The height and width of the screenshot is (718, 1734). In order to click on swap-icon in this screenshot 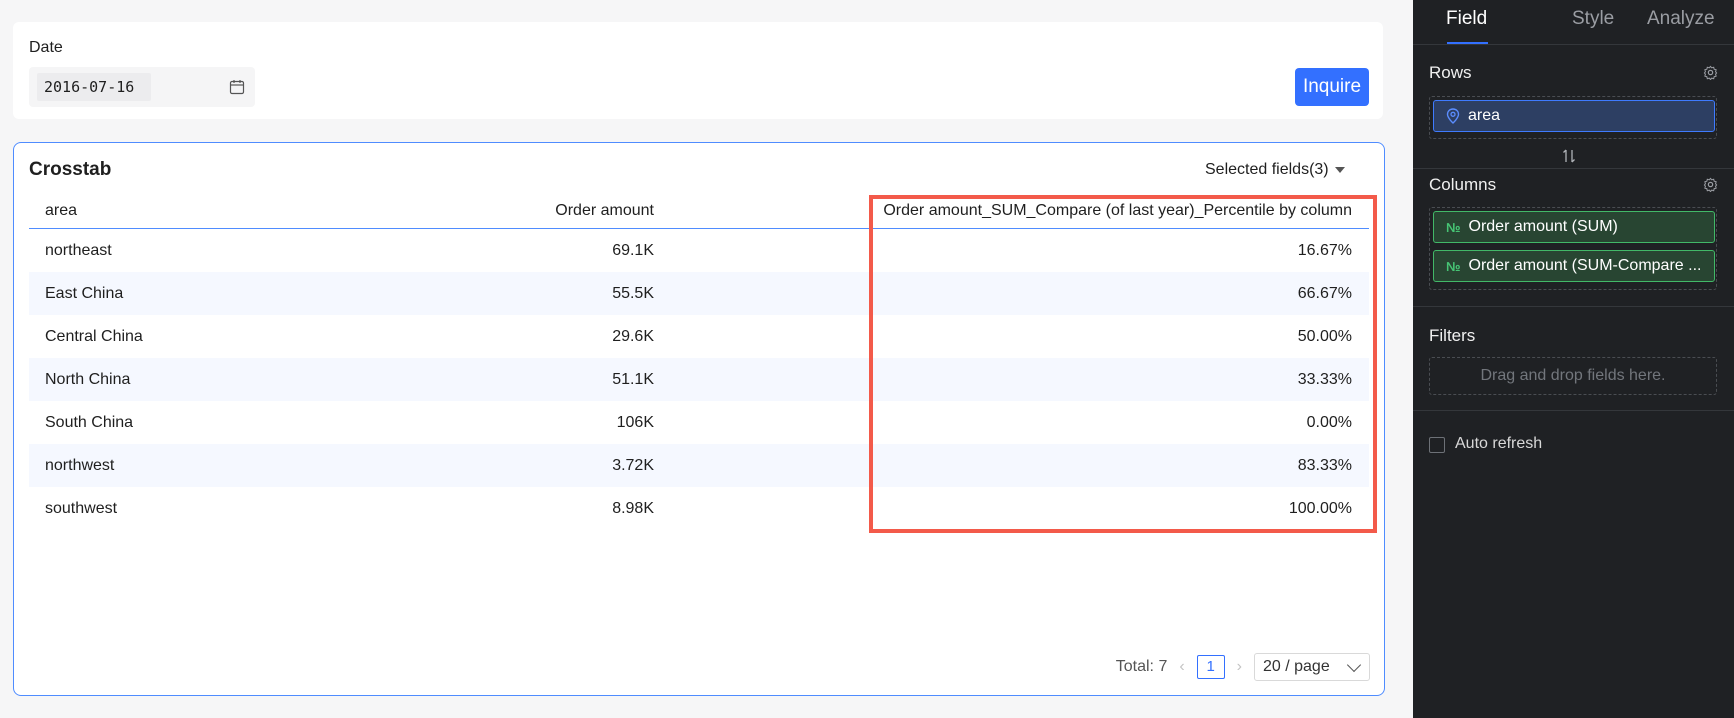, I will do `click(1569, 156)`.